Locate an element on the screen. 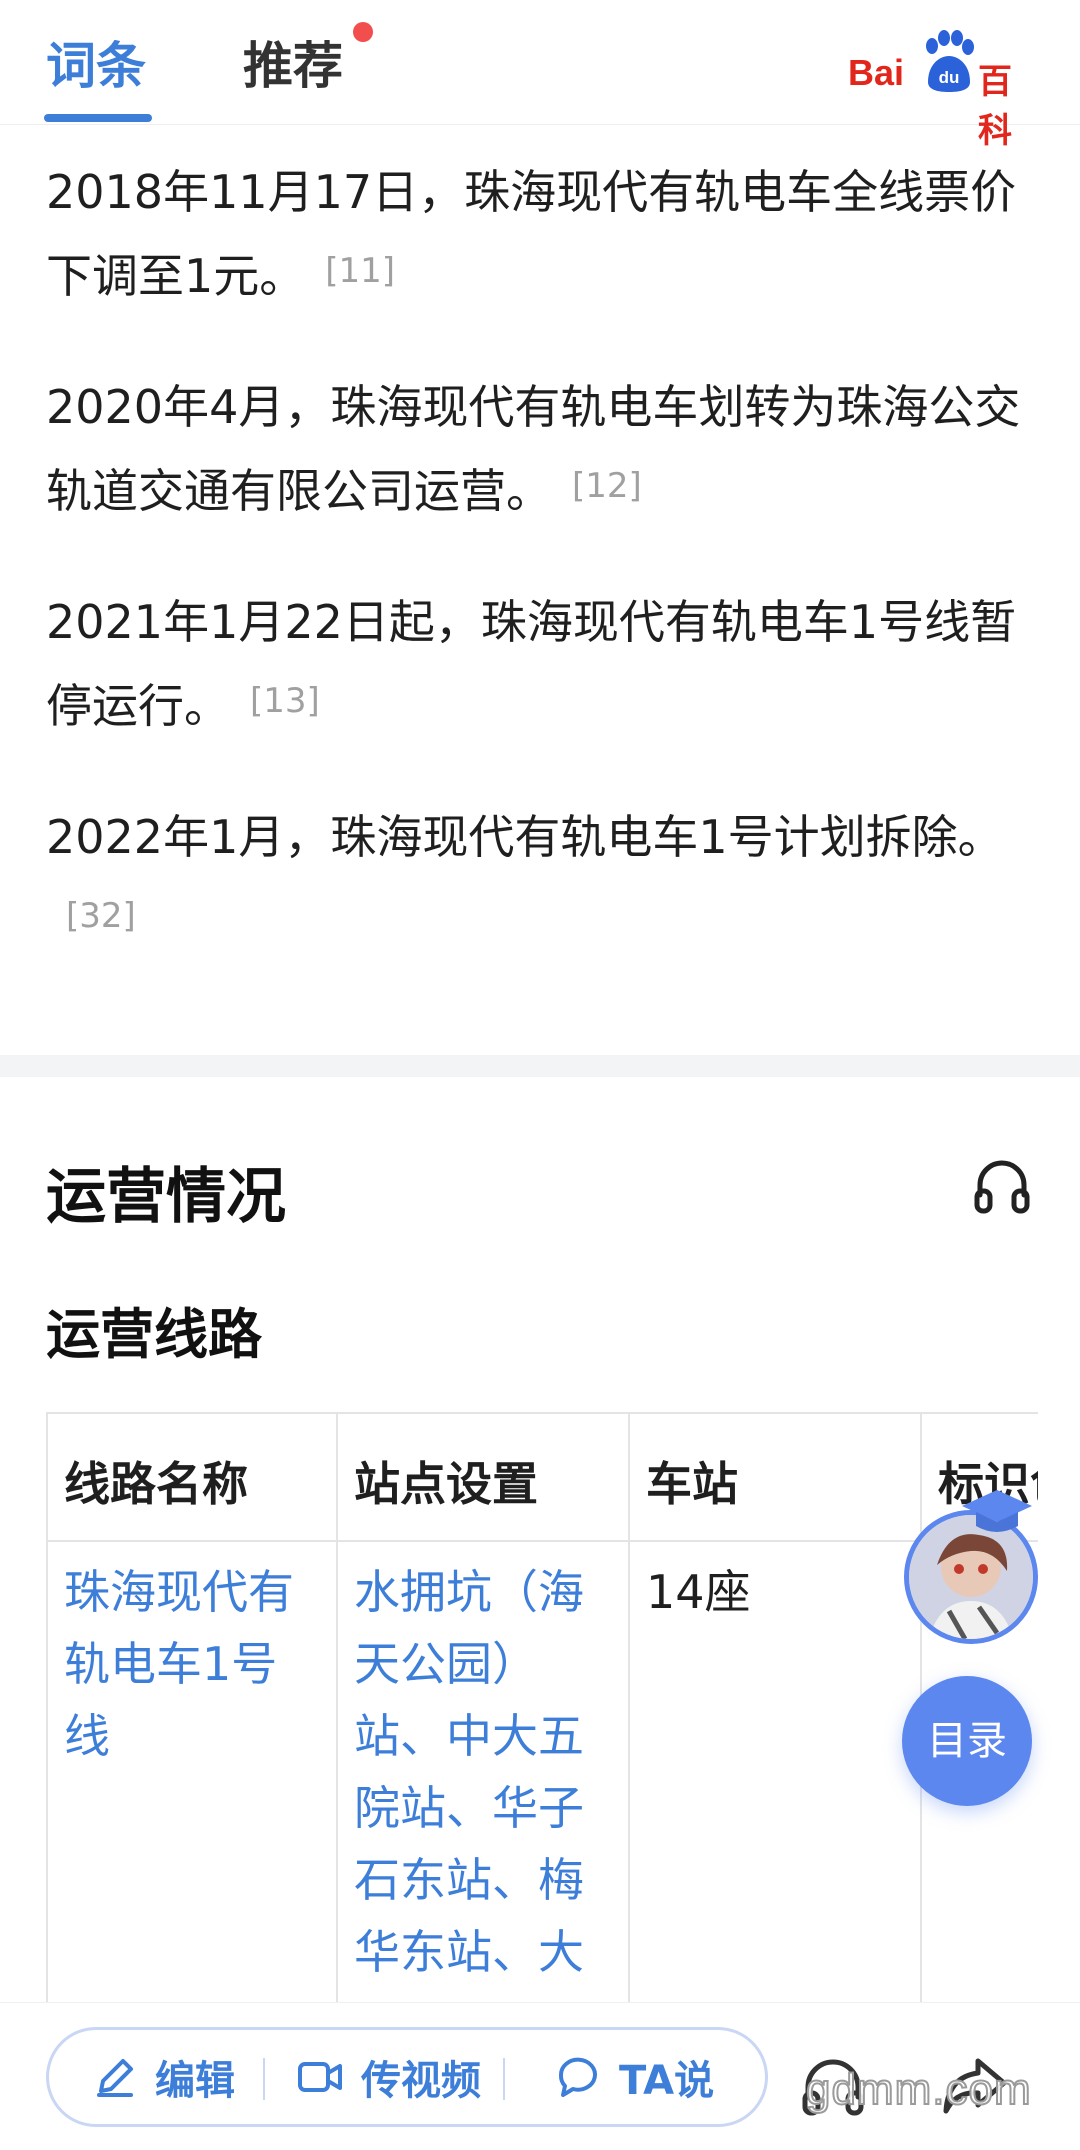 The height and width of the screenshot is (2150, 1080). pencil-icon is located at coordinates (115, 2078).